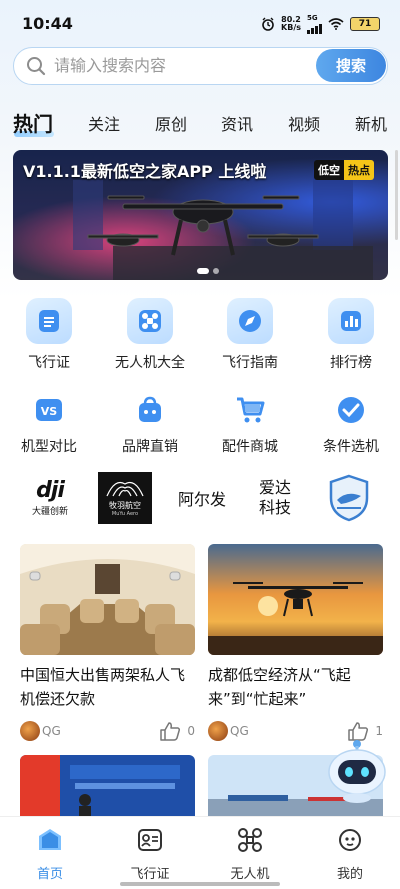  What do you see at coordinates (349, 874) in the screenshot?
I see `nav-label: 我的` at bounding box center [349, 874].